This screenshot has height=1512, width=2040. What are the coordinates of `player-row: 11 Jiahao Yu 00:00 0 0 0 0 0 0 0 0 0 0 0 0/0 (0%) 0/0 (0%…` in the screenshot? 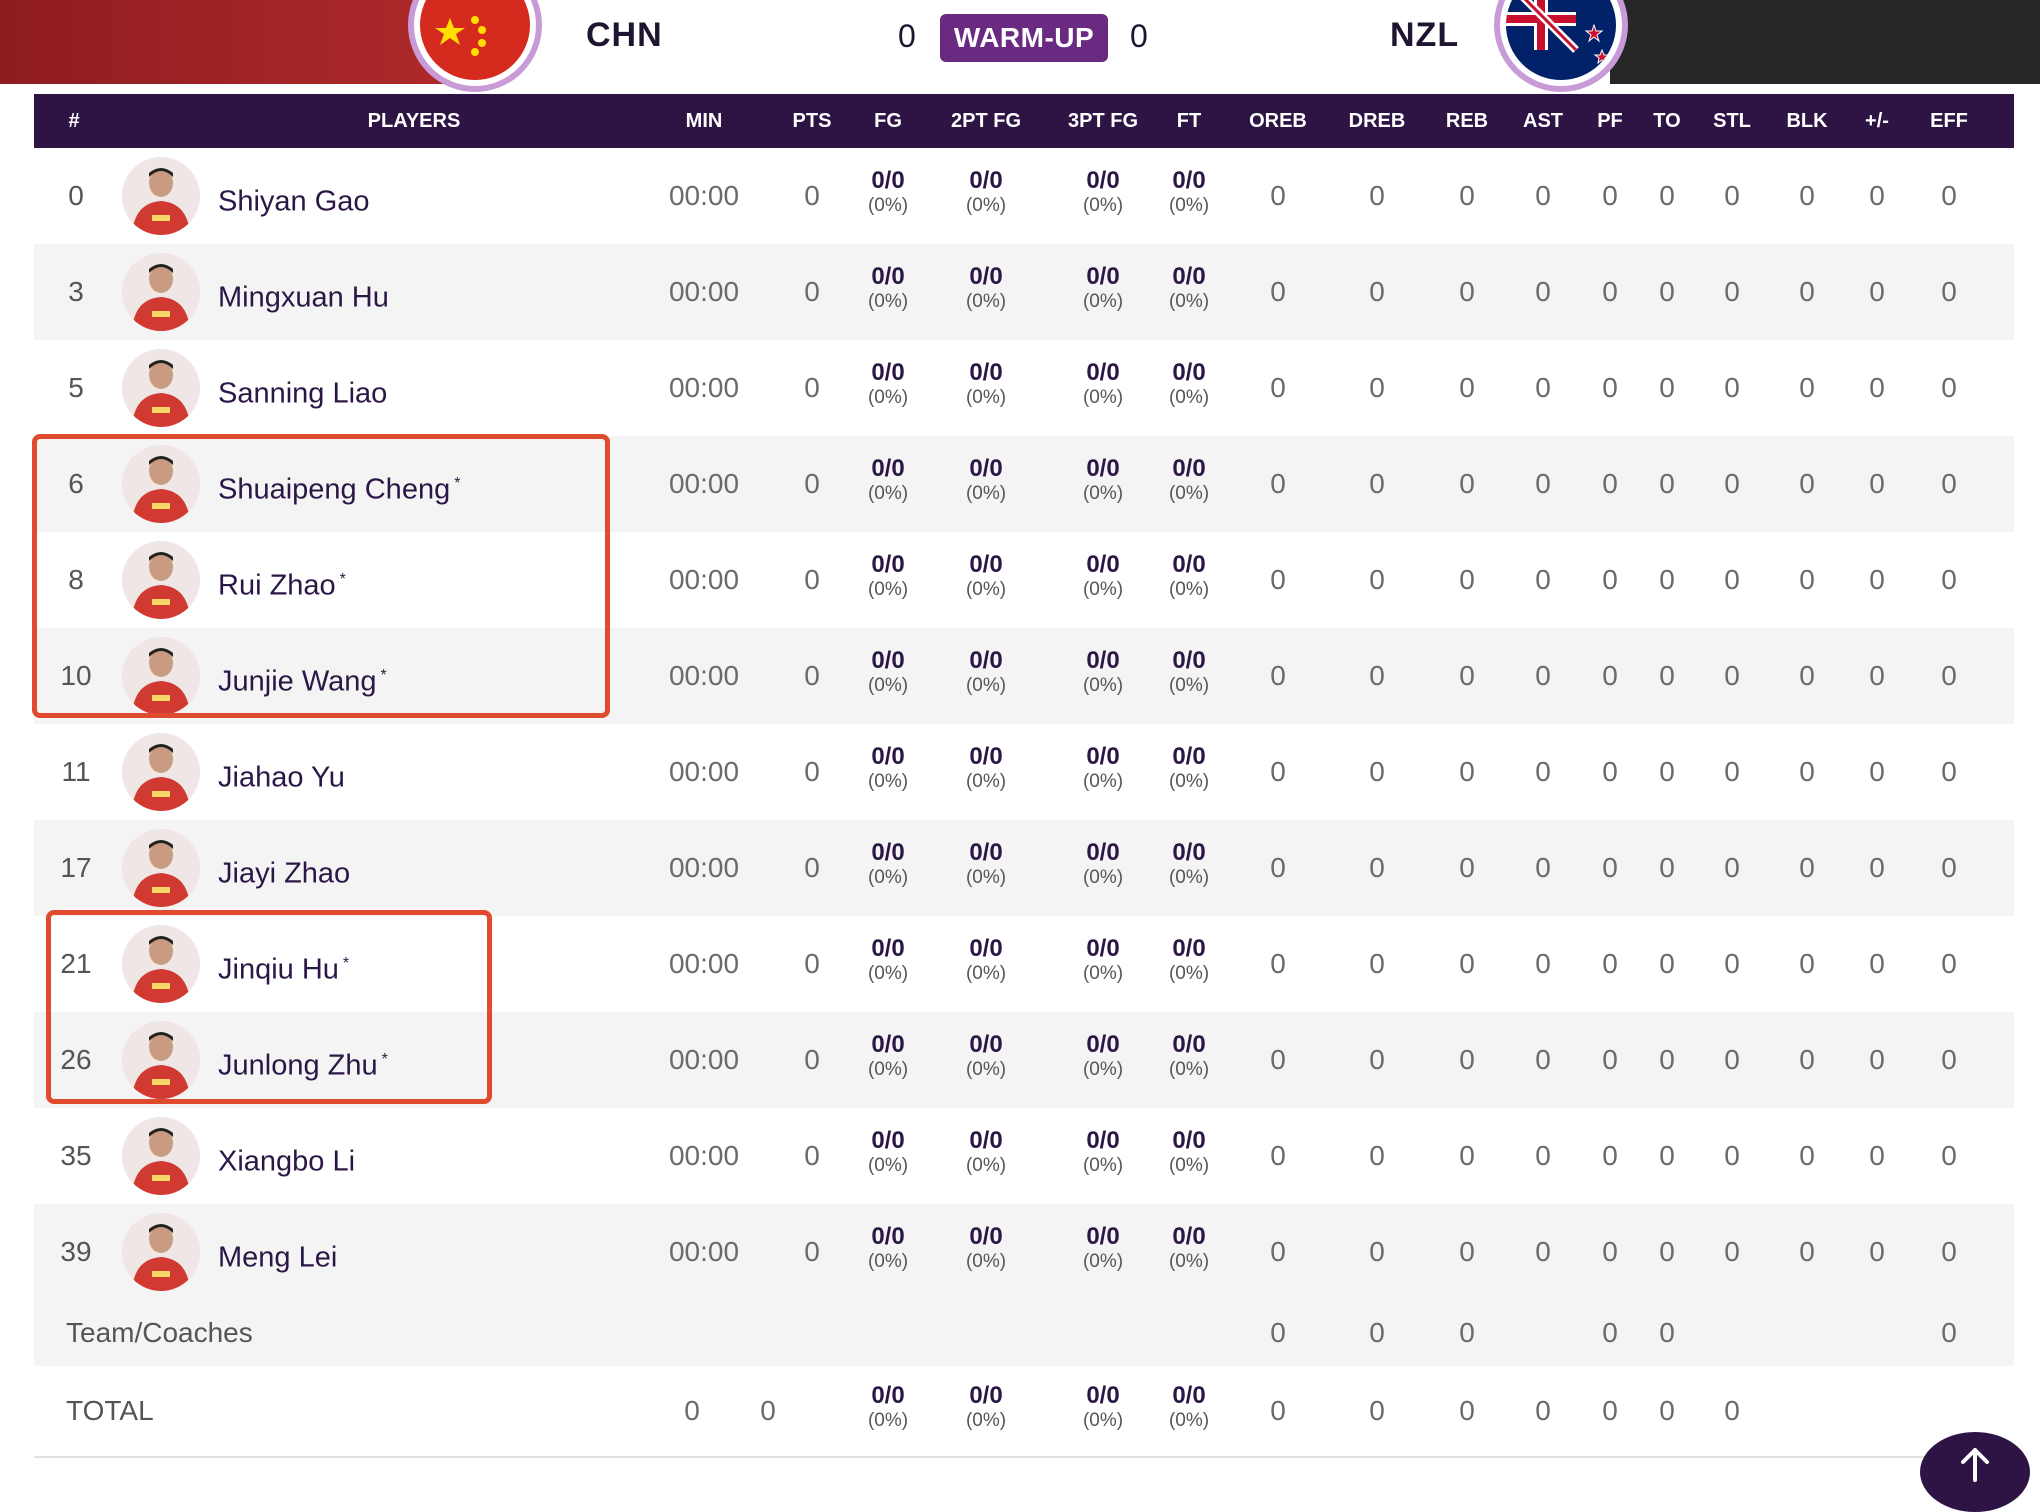 It's located at (1024, 772).